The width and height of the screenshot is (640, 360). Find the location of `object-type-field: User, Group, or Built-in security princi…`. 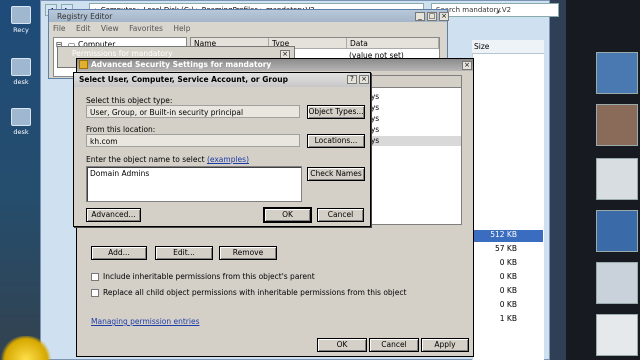

object-type-field: User, Group, or Built-in security princi… is located at coordinates (193, 111).